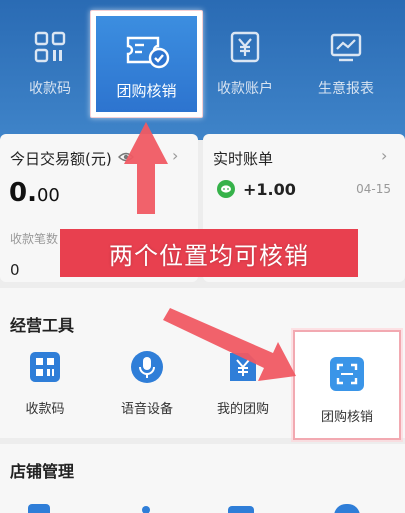 This screenshot has width=405, height=513. I want to click on top-nav-label: 收款账户, so click(245, 89).